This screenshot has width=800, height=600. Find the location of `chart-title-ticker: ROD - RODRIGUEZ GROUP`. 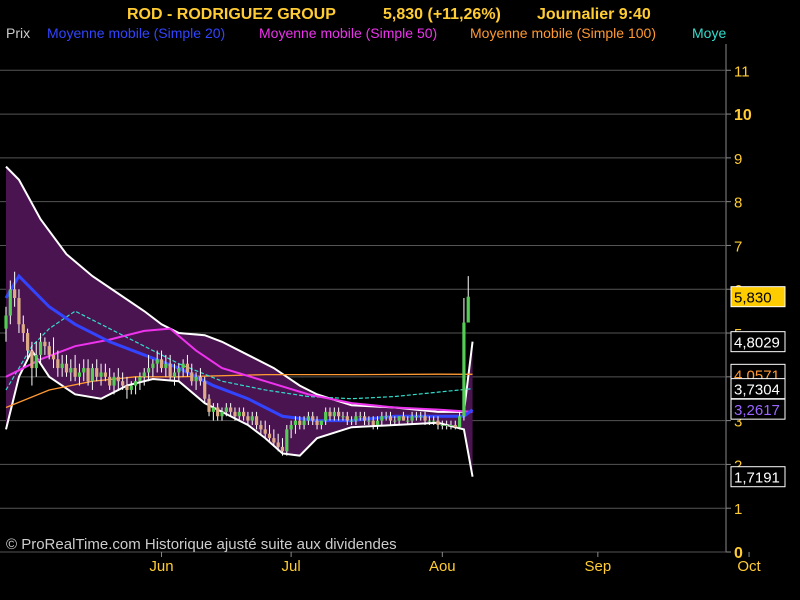

chart-title-ticker: ROD - RODRIGUEZ GROUP is located at coordinates (231, 14).